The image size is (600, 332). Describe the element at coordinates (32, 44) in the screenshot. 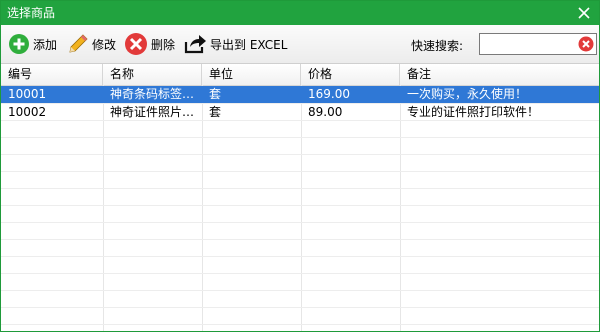

I see `add-button: 添加` at that location.